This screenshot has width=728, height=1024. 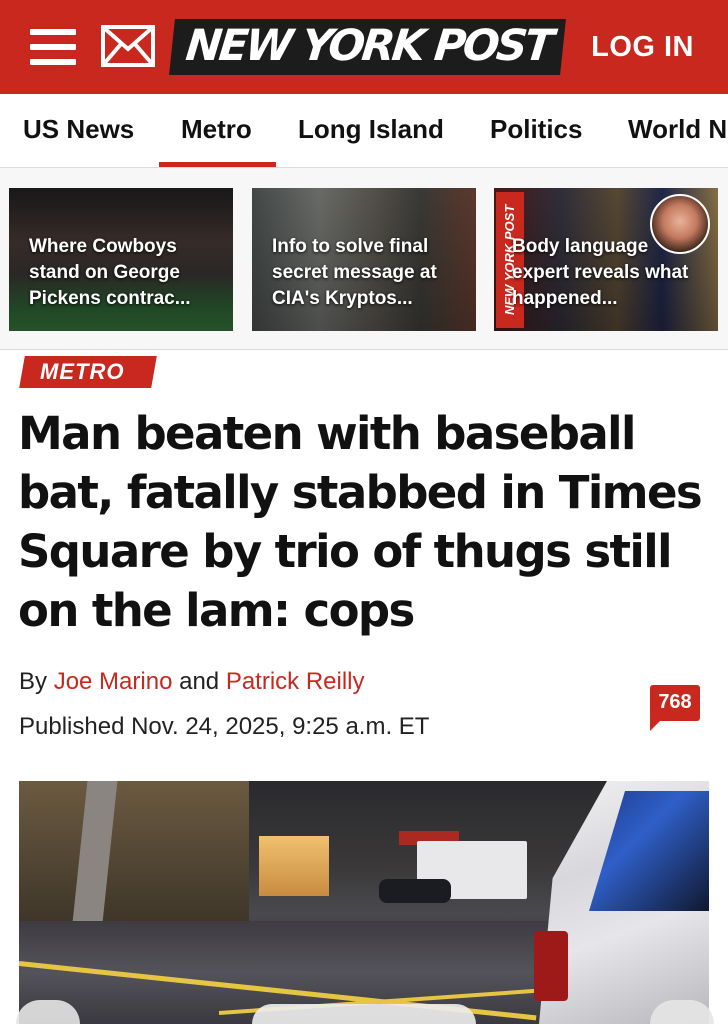 What do you see at coordinates (53, 47) in the screenshot?
I see `menu-icon` at bounding box center [53, 47].